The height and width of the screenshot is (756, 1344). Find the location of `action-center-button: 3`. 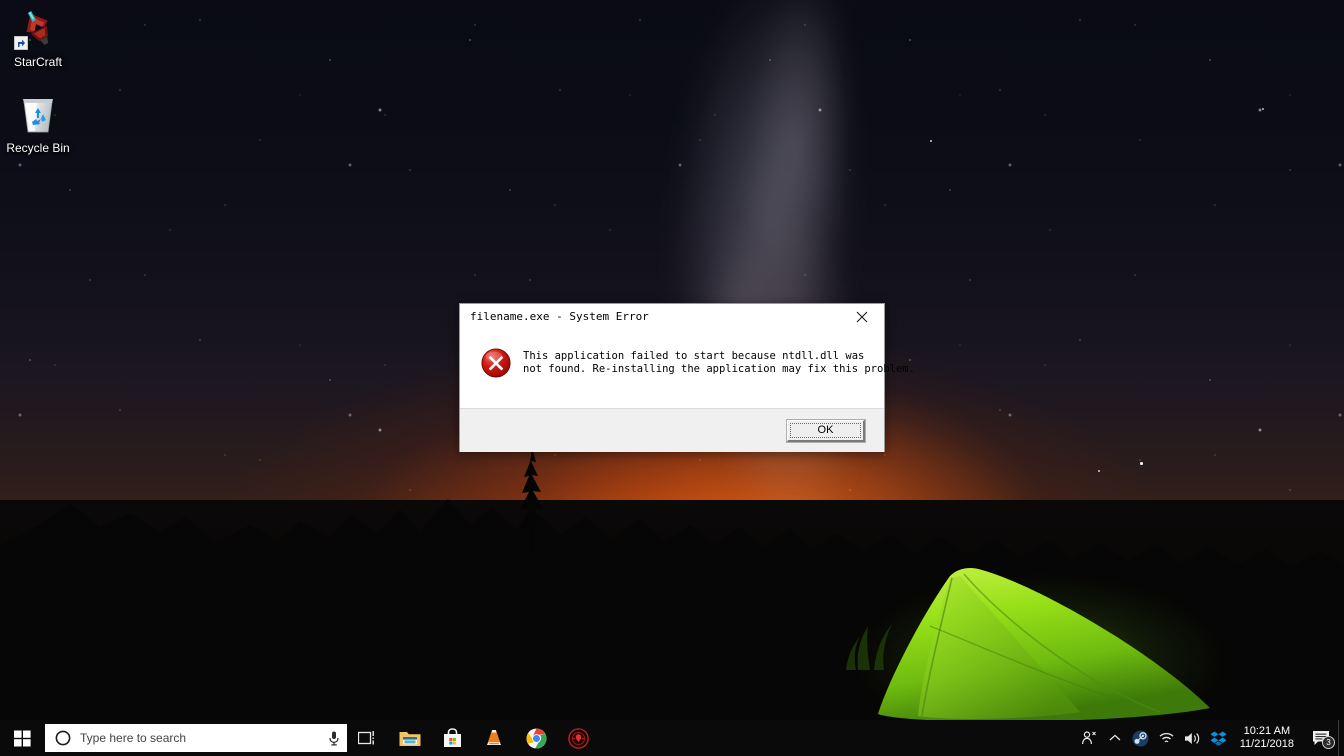

action-center-button: 3 is located at coordinates (1321, 738).